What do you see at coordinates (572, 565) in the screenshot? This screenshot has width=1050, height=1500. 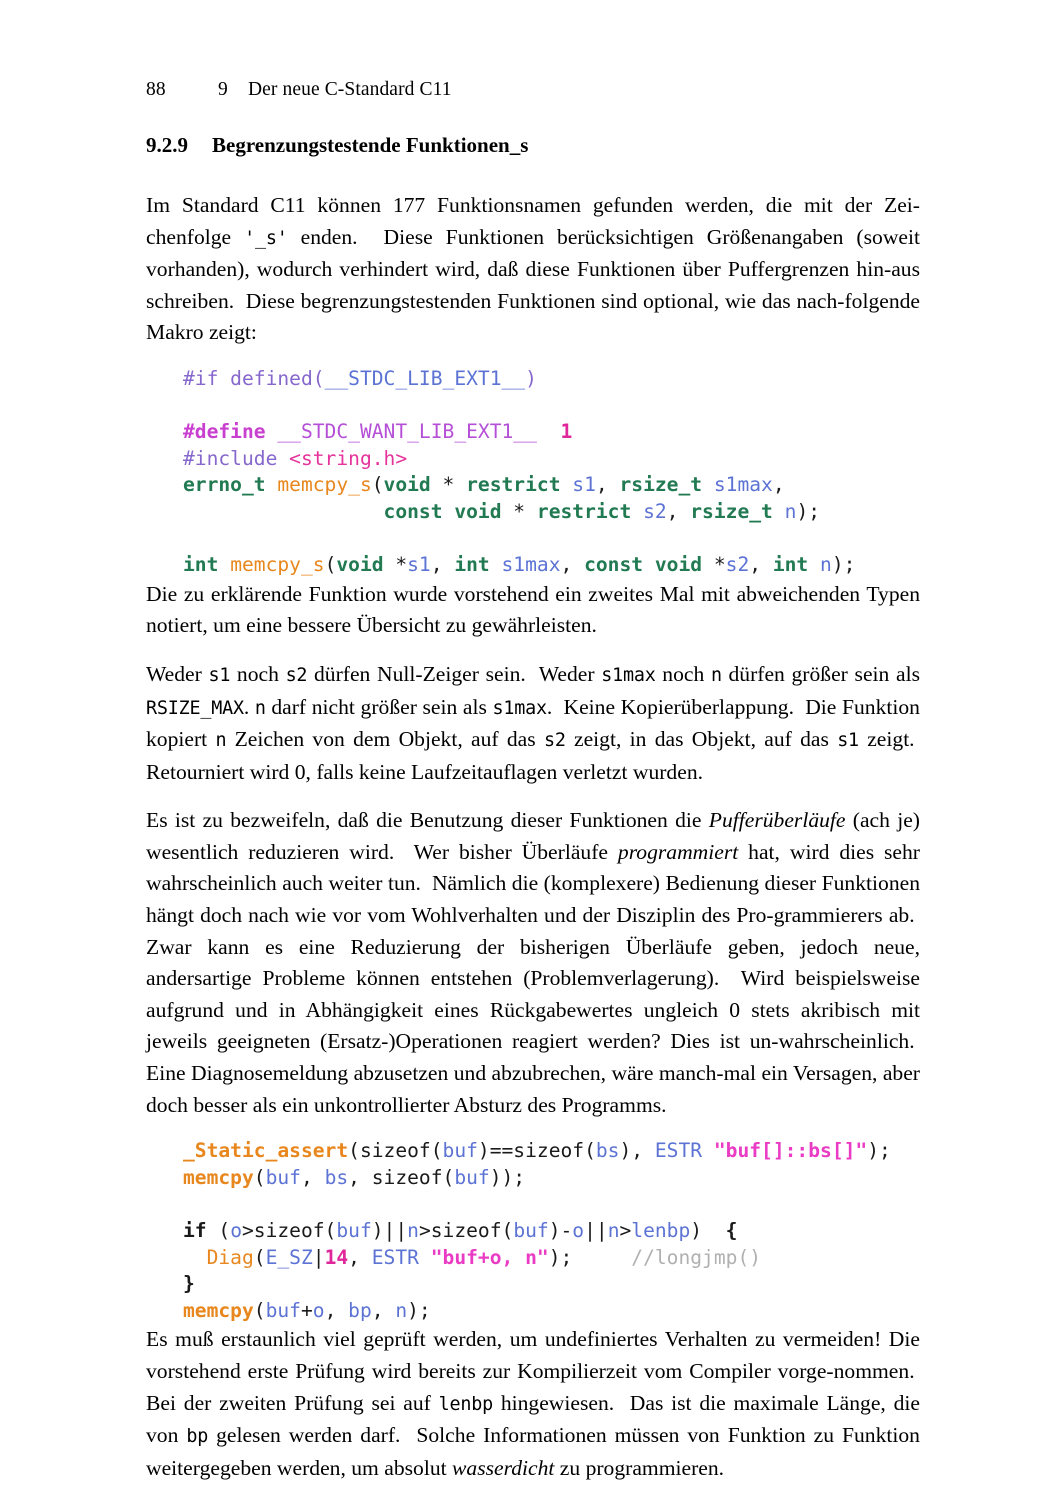 I see `code-comma-5: ,` at bounding box center [572, 565].